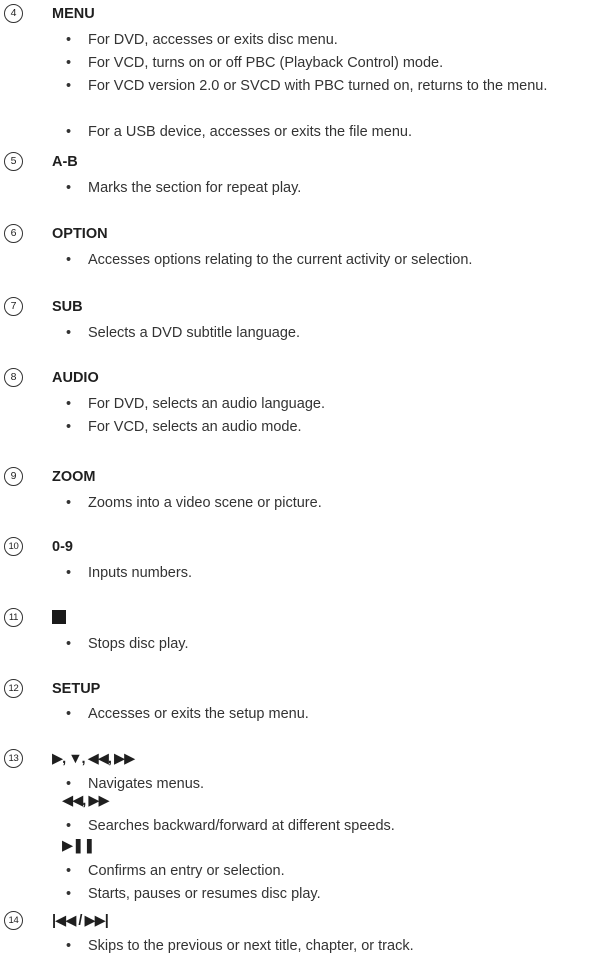 The height and width of the screenshot is (958, 610). Describe the element at coordinates (194, 333) in the screenshot. I see `bullet-text: Selects a DVD subtitle language.` at that location.